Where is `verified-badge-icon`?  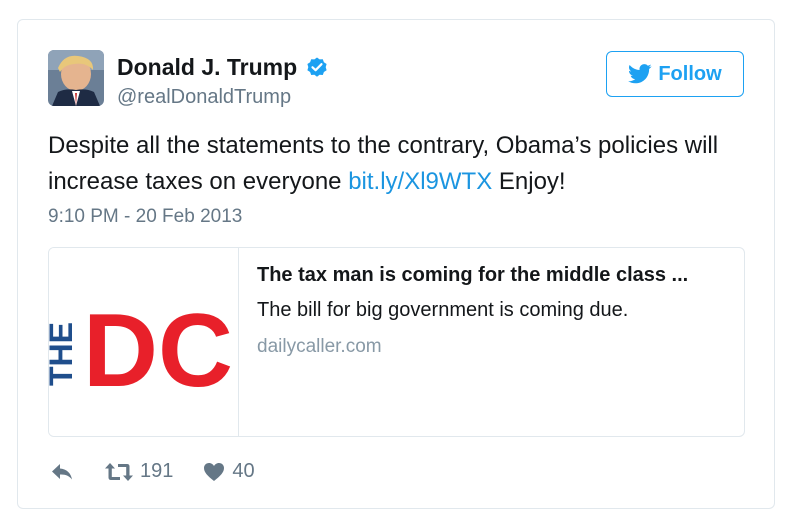
verified-badge-icon is located at coordinates (317, 67).